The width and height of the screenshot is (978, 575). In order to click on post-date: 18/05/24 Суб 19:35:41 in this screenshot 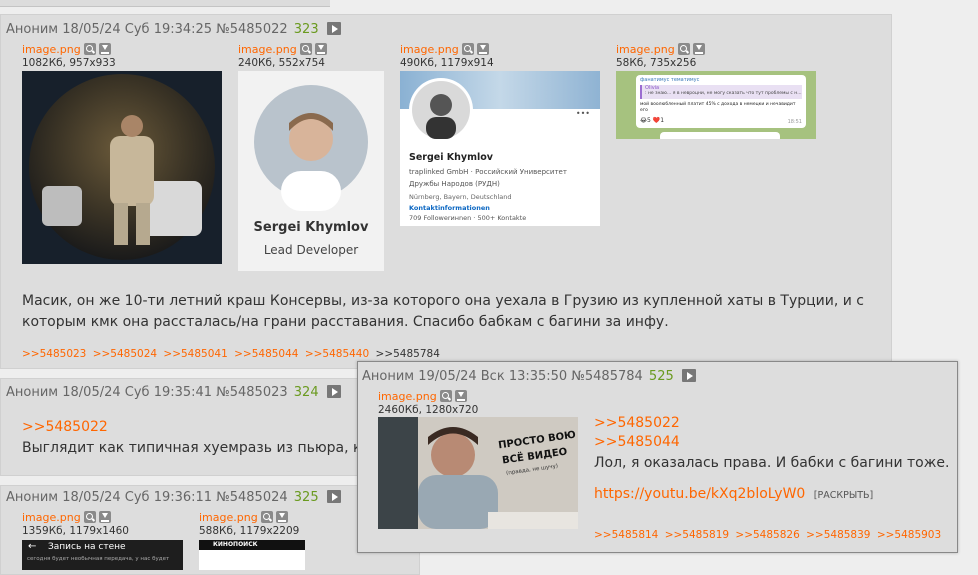, I will do `click(137, 392)`.